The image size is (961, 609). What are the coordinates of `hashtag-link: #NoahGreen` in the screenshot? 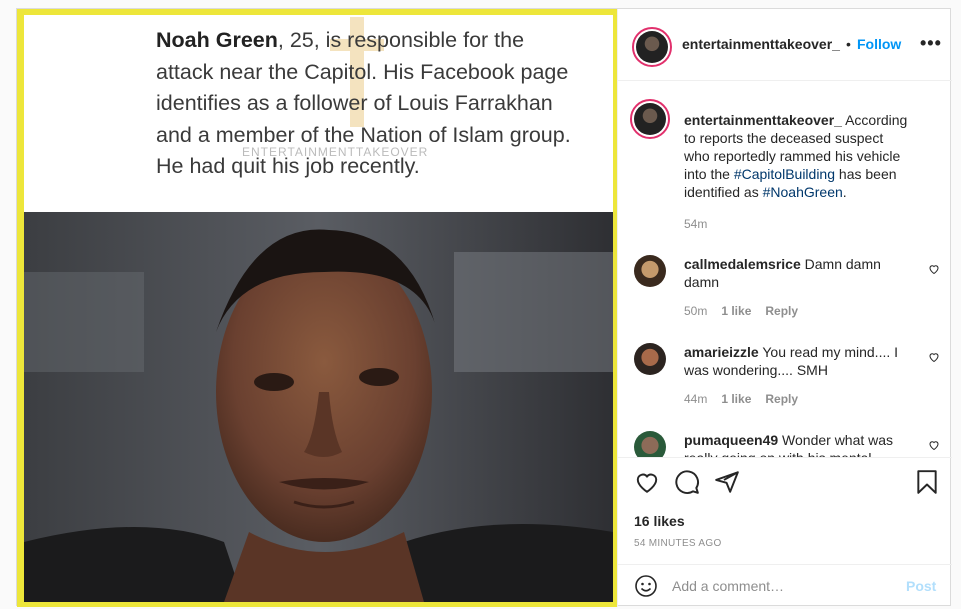 It's located at (803, 192).